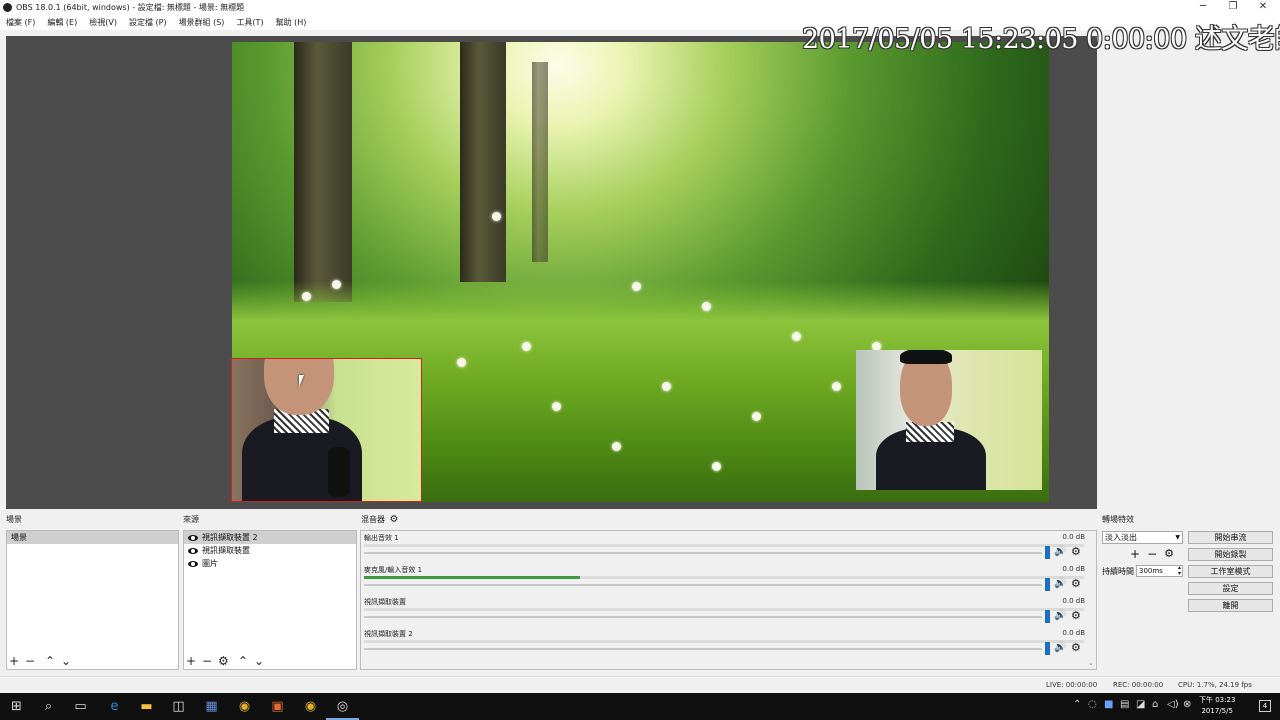 The image size is (1280, 720). What do you see at coordinates (191, 661) in the screenshot?
I see `add-source-button: +` at bounding box center [191, 661].